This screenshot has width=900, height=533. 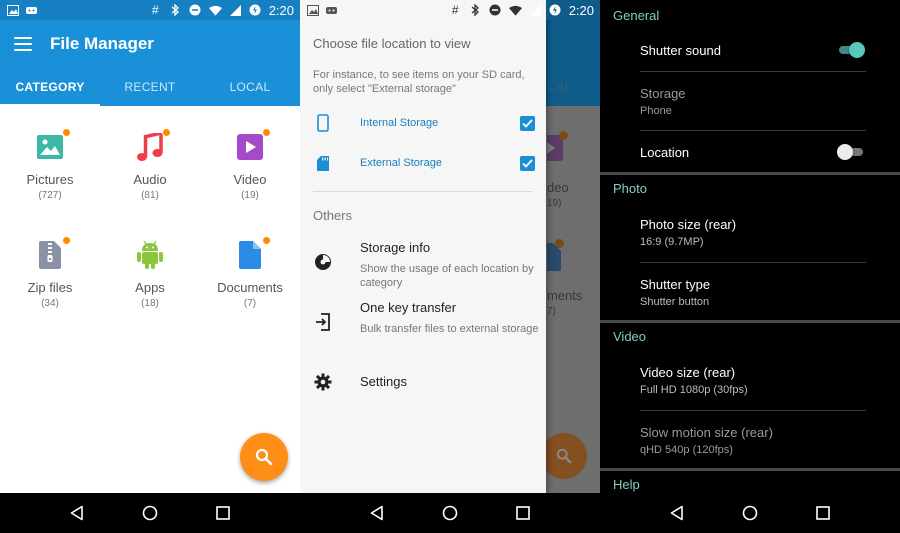 I want to click on category-label: Audio, so click(x=150, y=179).